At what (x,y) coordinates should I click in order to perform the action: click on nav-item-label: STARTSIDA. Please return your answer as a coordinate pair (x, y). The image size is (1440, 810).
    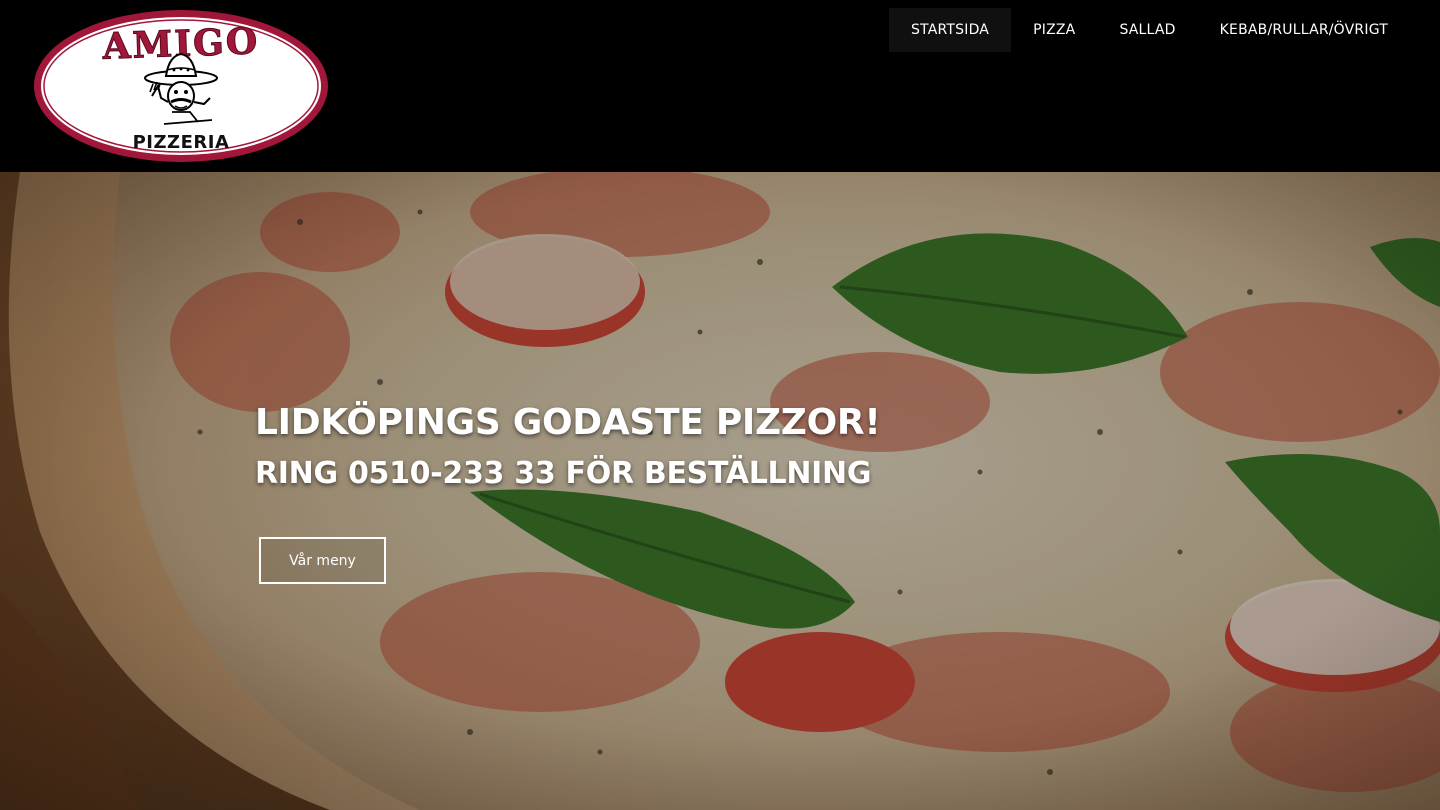
    Looking at the image, I should click on (950, 30).